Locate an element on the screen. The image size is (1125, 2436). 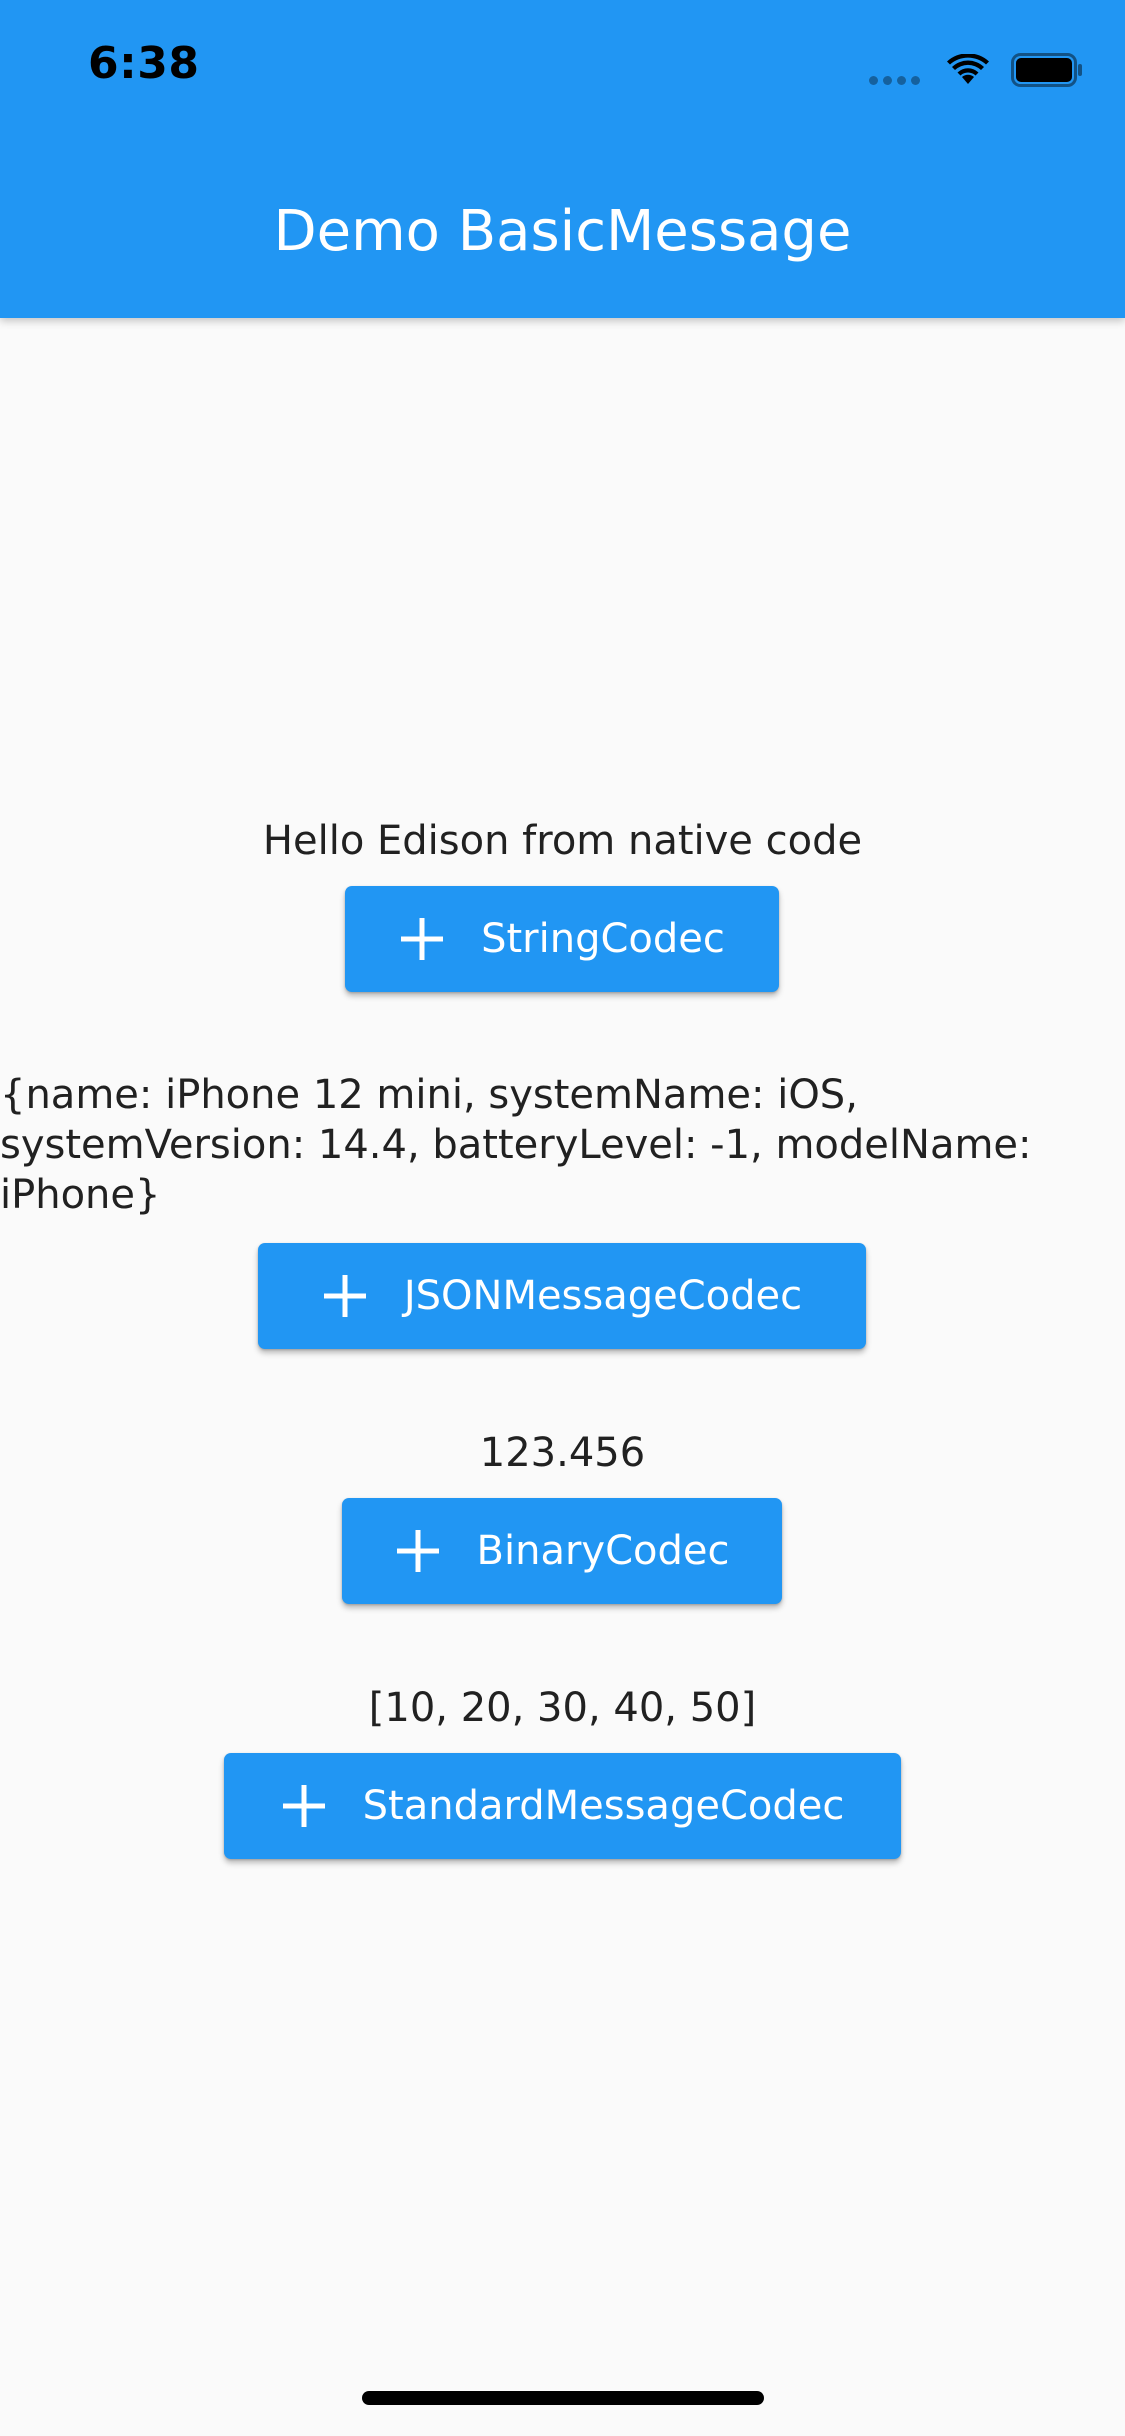
cellular-signal-icon is located at coordinates (897, 70).